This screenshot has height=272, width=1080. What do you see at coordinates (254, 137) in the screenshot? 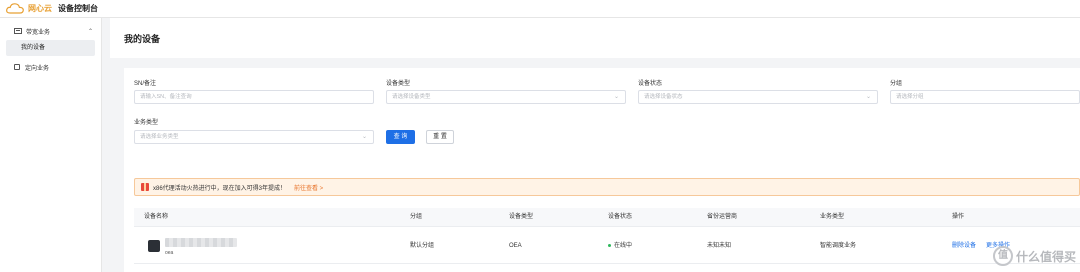
I see `business-type-select: 请选择业务类型 ⌄` at bounding box center [254, 137].